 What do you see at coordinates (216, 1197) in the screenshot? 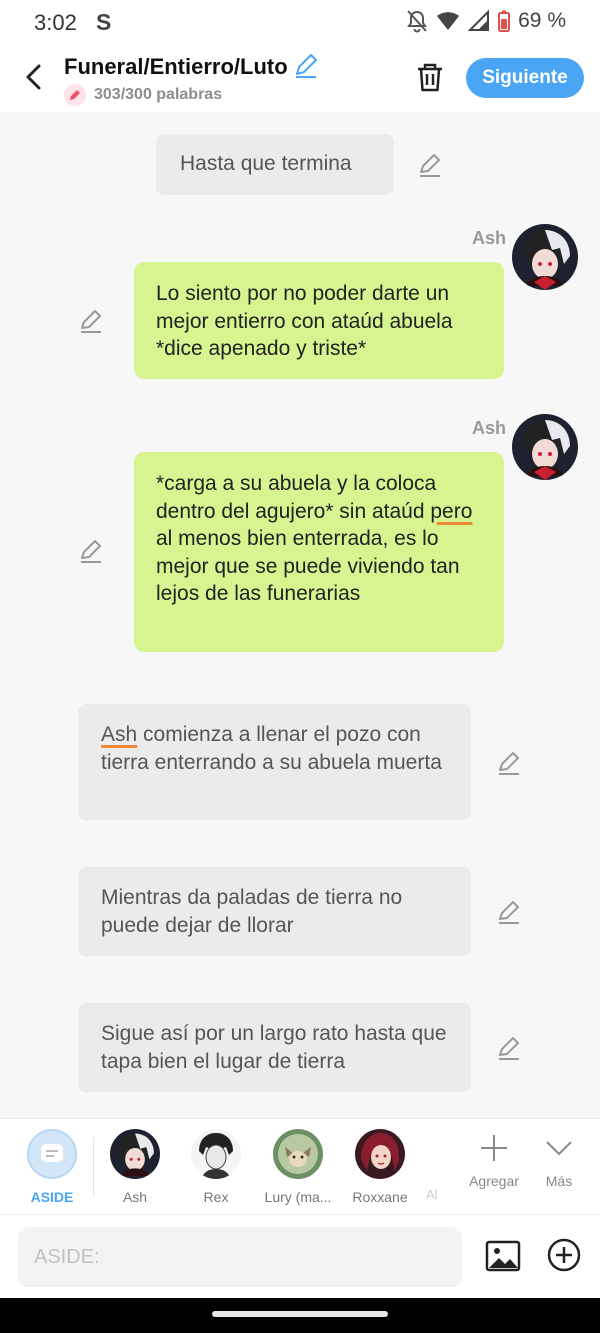
I see `character-label: Rex` at bounding box center [216, 1197].